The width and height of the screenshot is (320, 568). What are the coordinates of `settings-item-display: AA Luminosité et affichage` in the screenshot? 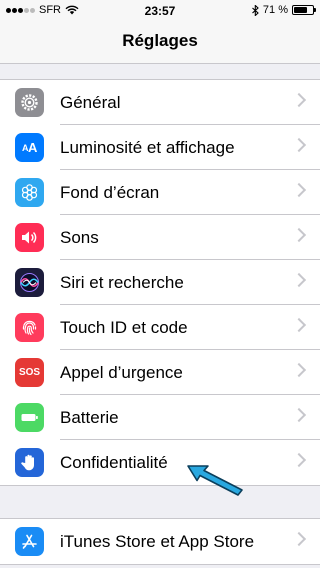 It's located at (160, 147).